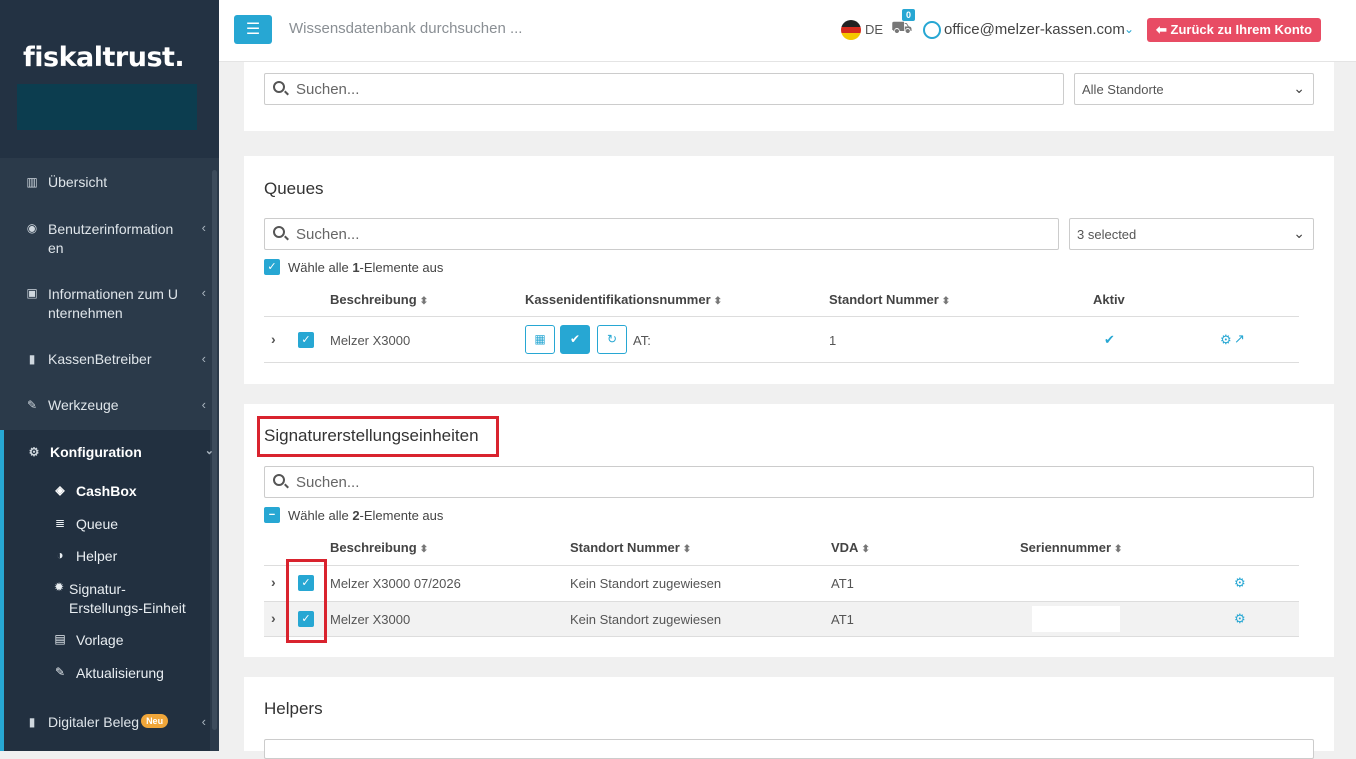  Describe the element at coordinates (97, 524) in the screenshot. I see `sidebar-subitem-label: Queue` at that location.